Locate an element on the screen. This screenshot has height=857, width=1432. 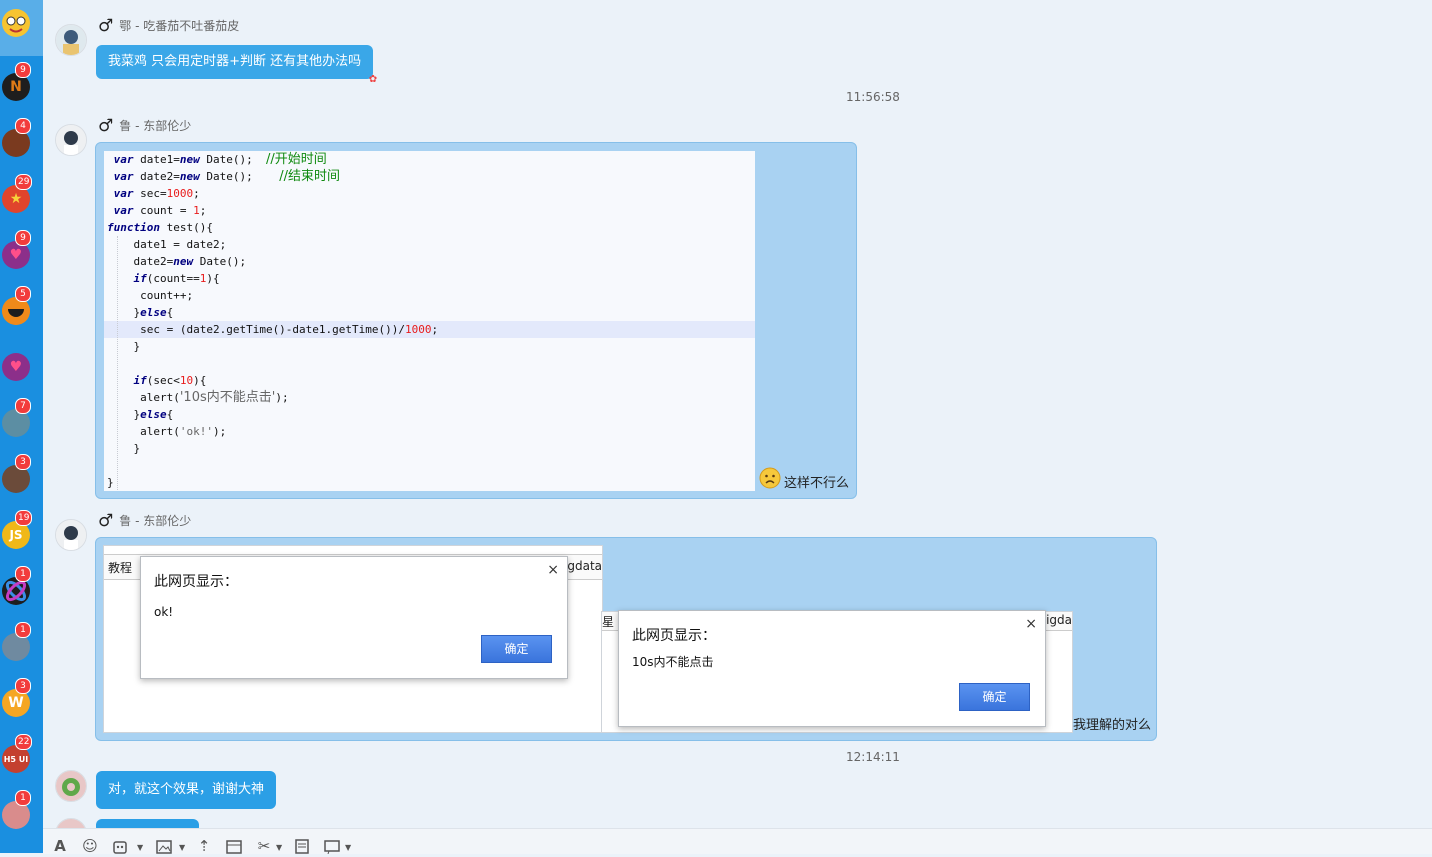
emoji-icon: ☺ is located at coordinates (90, 846).